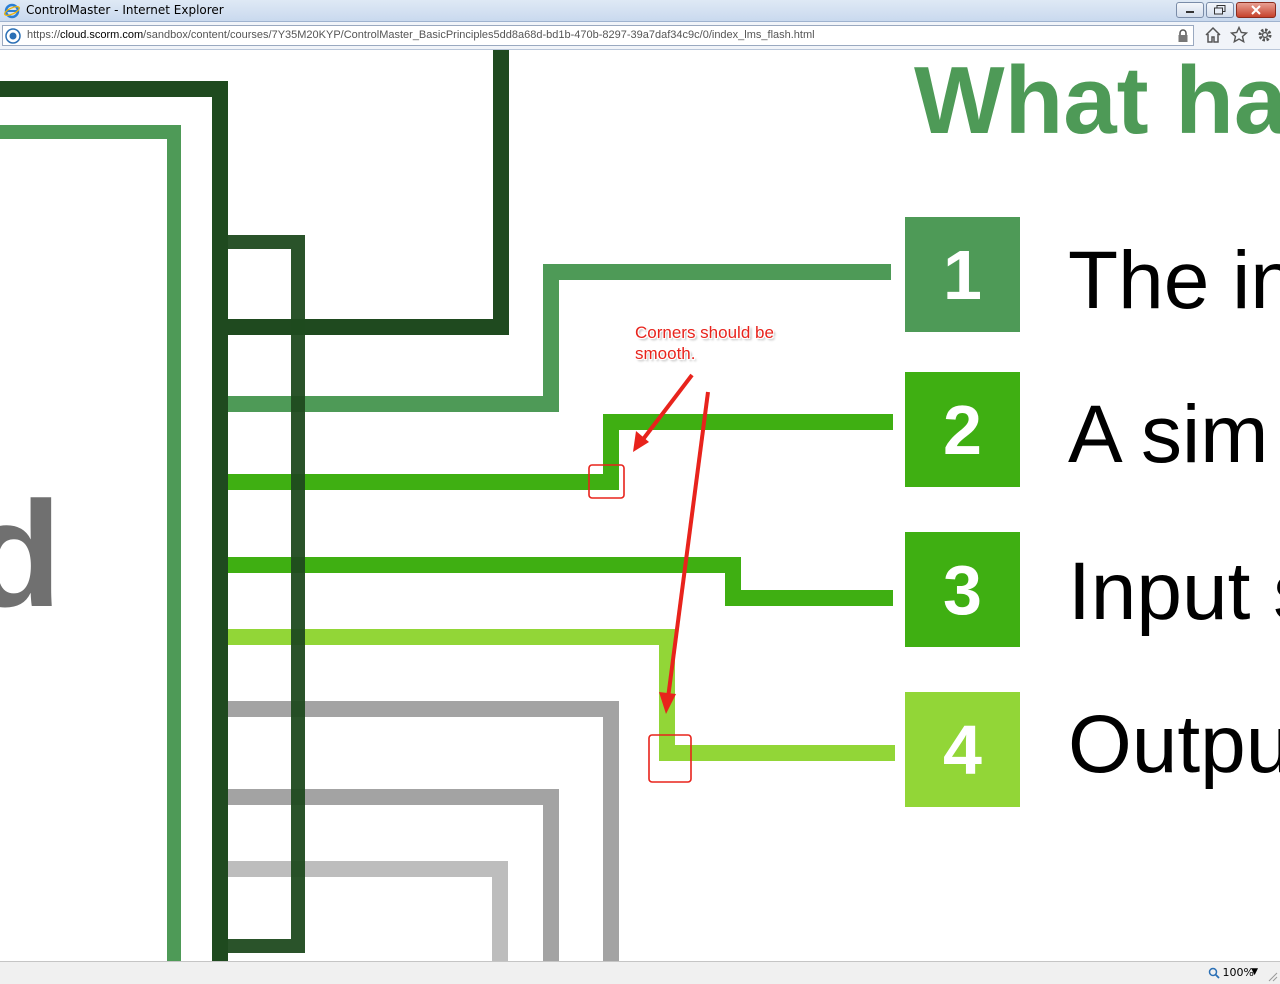 The width and height of the screenshot is (1280, 984). Describe the element at coordinates (1238, 972) in the screenshot. I see `zoom-level: 100%` at that location.